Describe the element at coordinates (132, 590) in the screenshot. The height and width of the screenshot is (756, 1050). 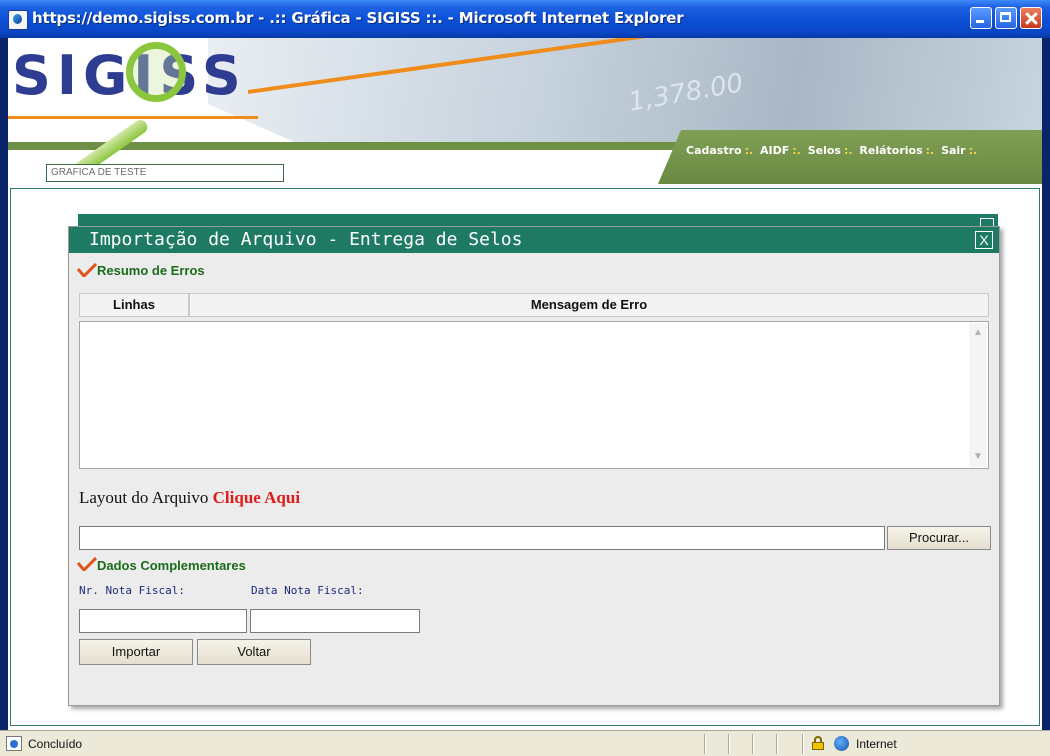
I see `invoice-number-label: Nr. Nota Fiscal:` at that location.